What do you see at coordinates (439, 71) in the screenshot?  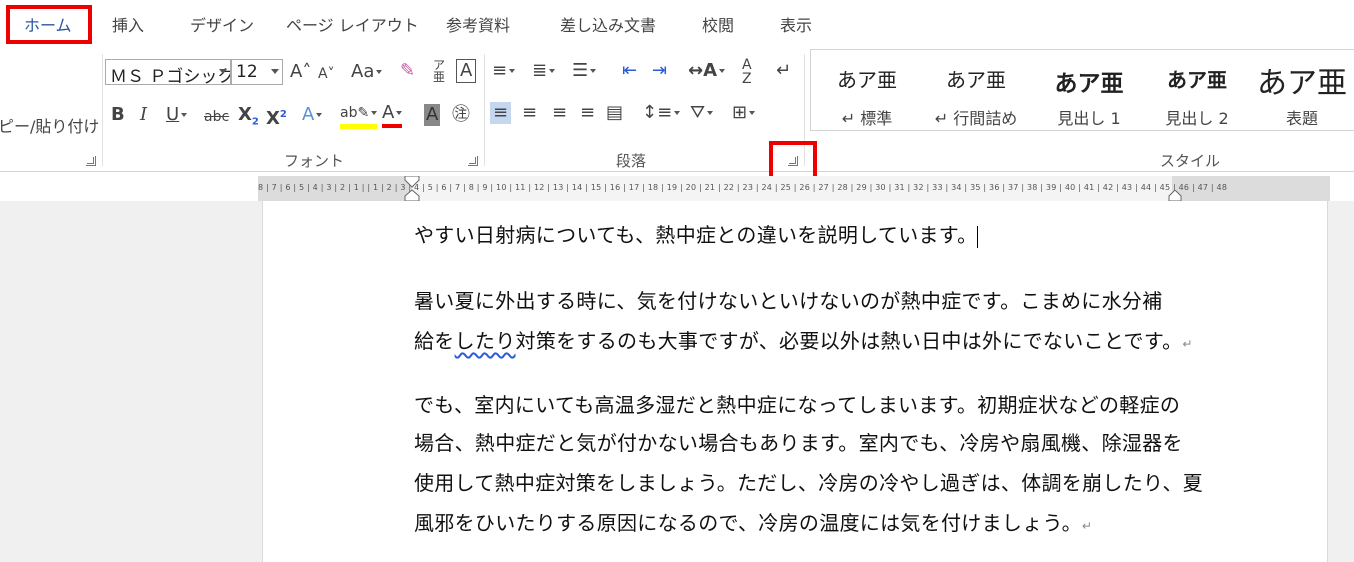 I see `phonetic-guide-icon: ア亜` at bounding box center [439, 71].